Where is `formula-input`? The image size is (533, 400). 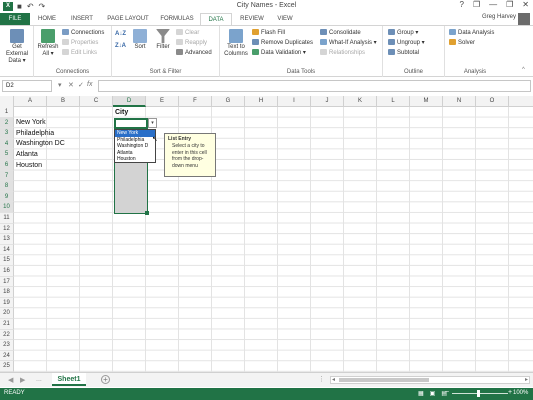 formula-input is located at coordinates (314, 86).